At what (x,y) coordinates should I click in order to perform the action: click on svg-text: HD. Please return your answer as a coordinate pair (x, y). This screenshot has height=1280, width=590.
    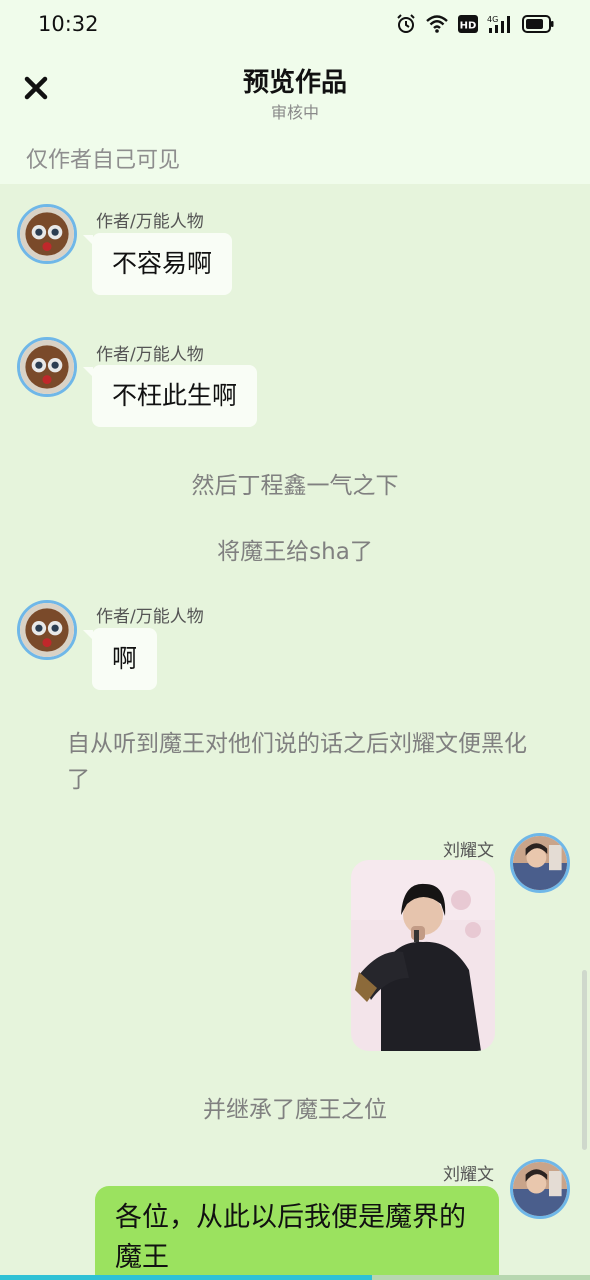
    Looking at the image, I should click on (468, 26).